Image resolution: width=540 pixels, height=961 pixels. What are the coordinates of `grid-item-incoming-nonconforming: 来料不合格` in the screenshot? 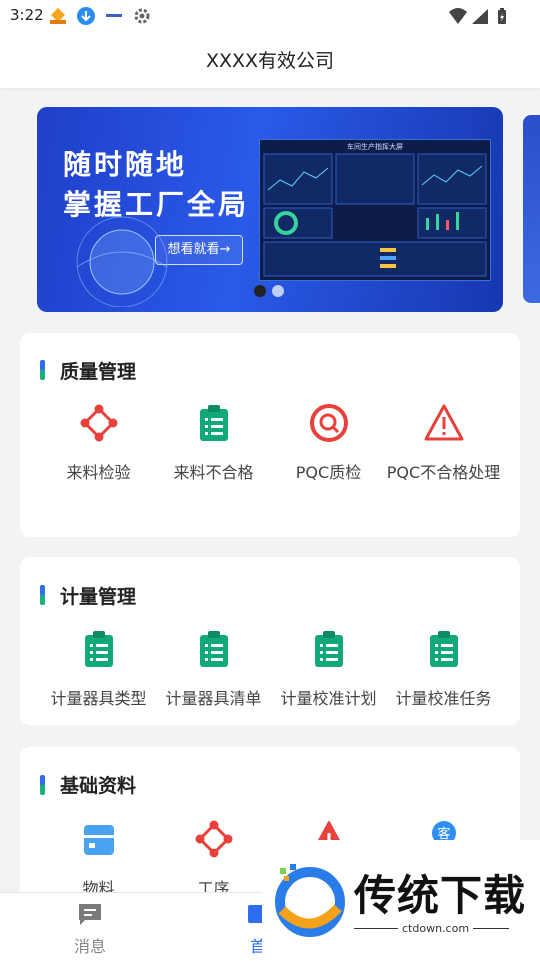 It's located at (213, 446).